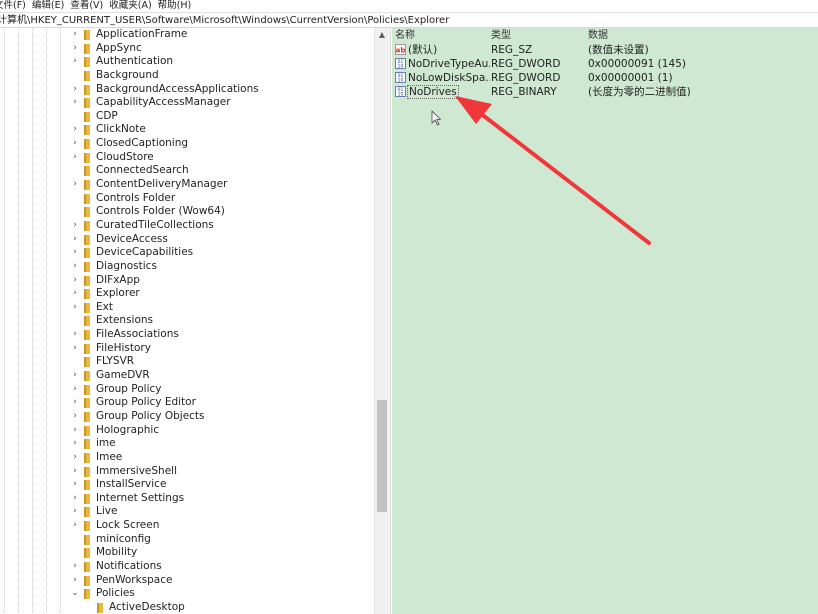  What do you see at coordinates (187, 376) in the screenshot?
I see `tree-item: › GameDVR` at bounding box center [187, 376].